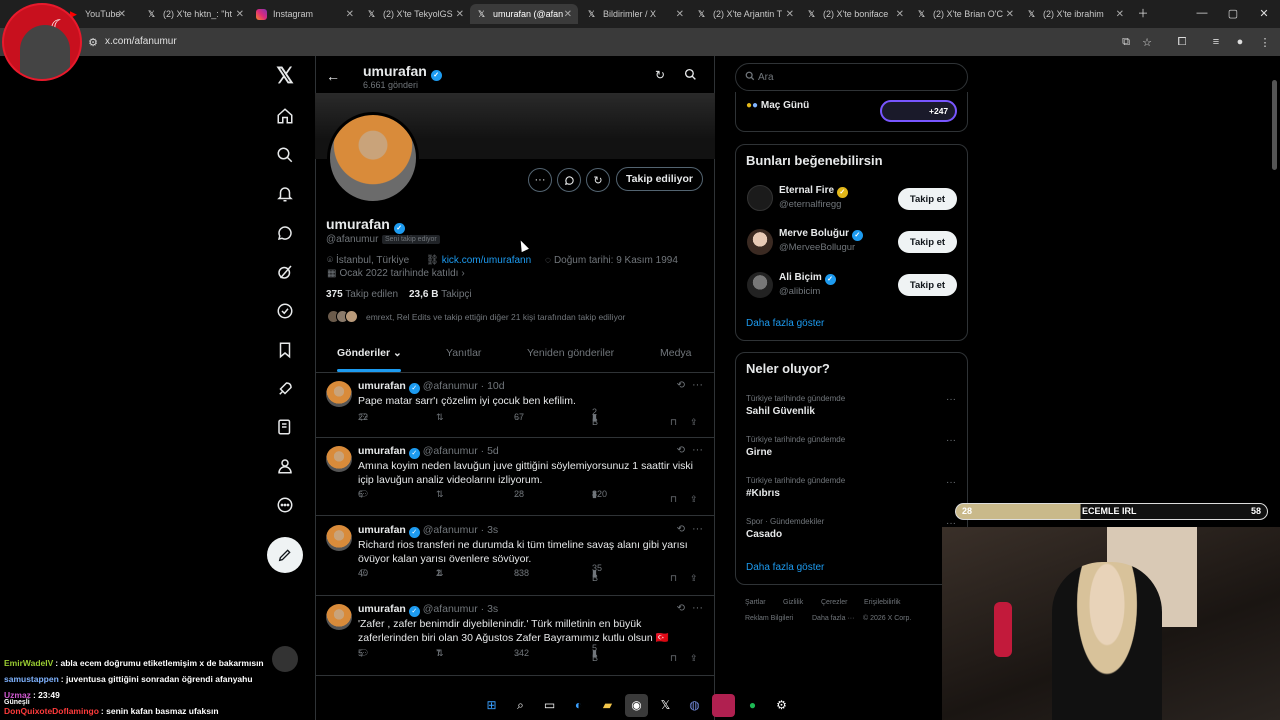 Image resolution: width=1280 pixels, height=720 pixels. I want to click on scrollbar, so click(1274, 125).